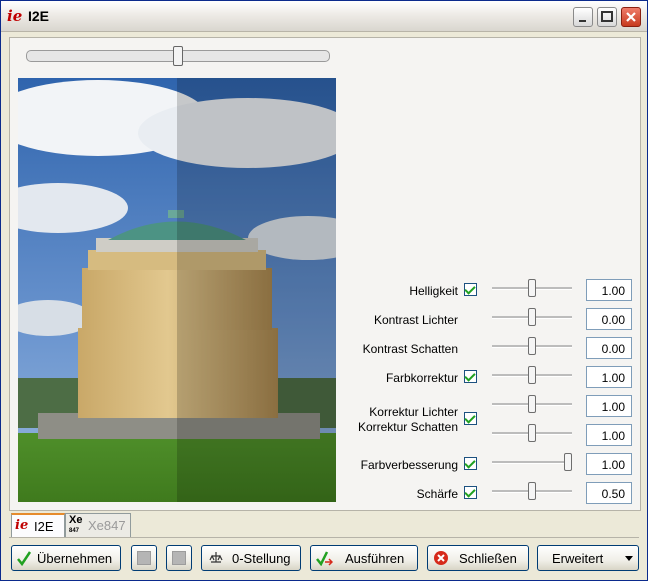  I want to click on control-label: Korrektur Lichter, so click(413, 412).